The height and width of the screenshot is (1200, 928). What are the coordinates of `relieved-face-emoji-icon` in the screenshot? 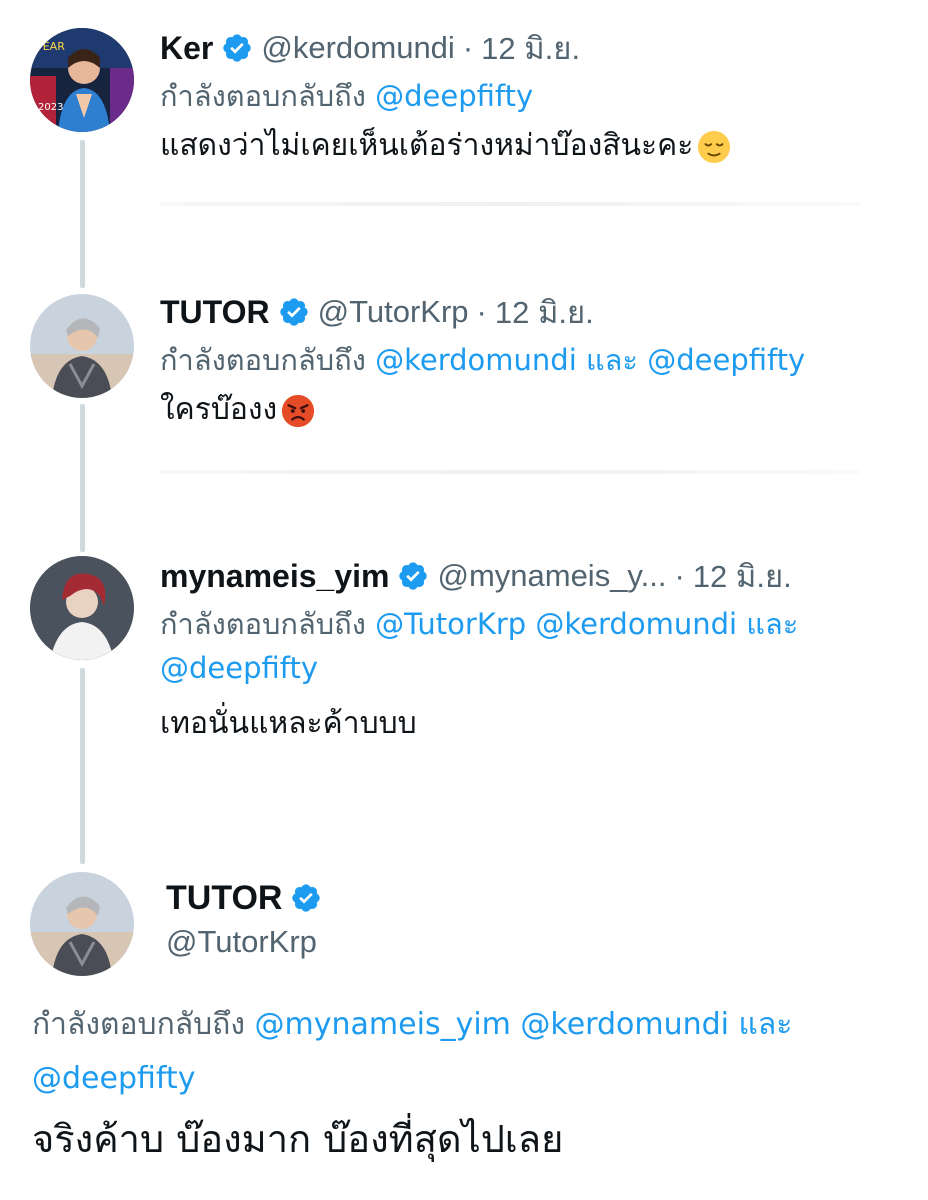 It's located at (714, 147).